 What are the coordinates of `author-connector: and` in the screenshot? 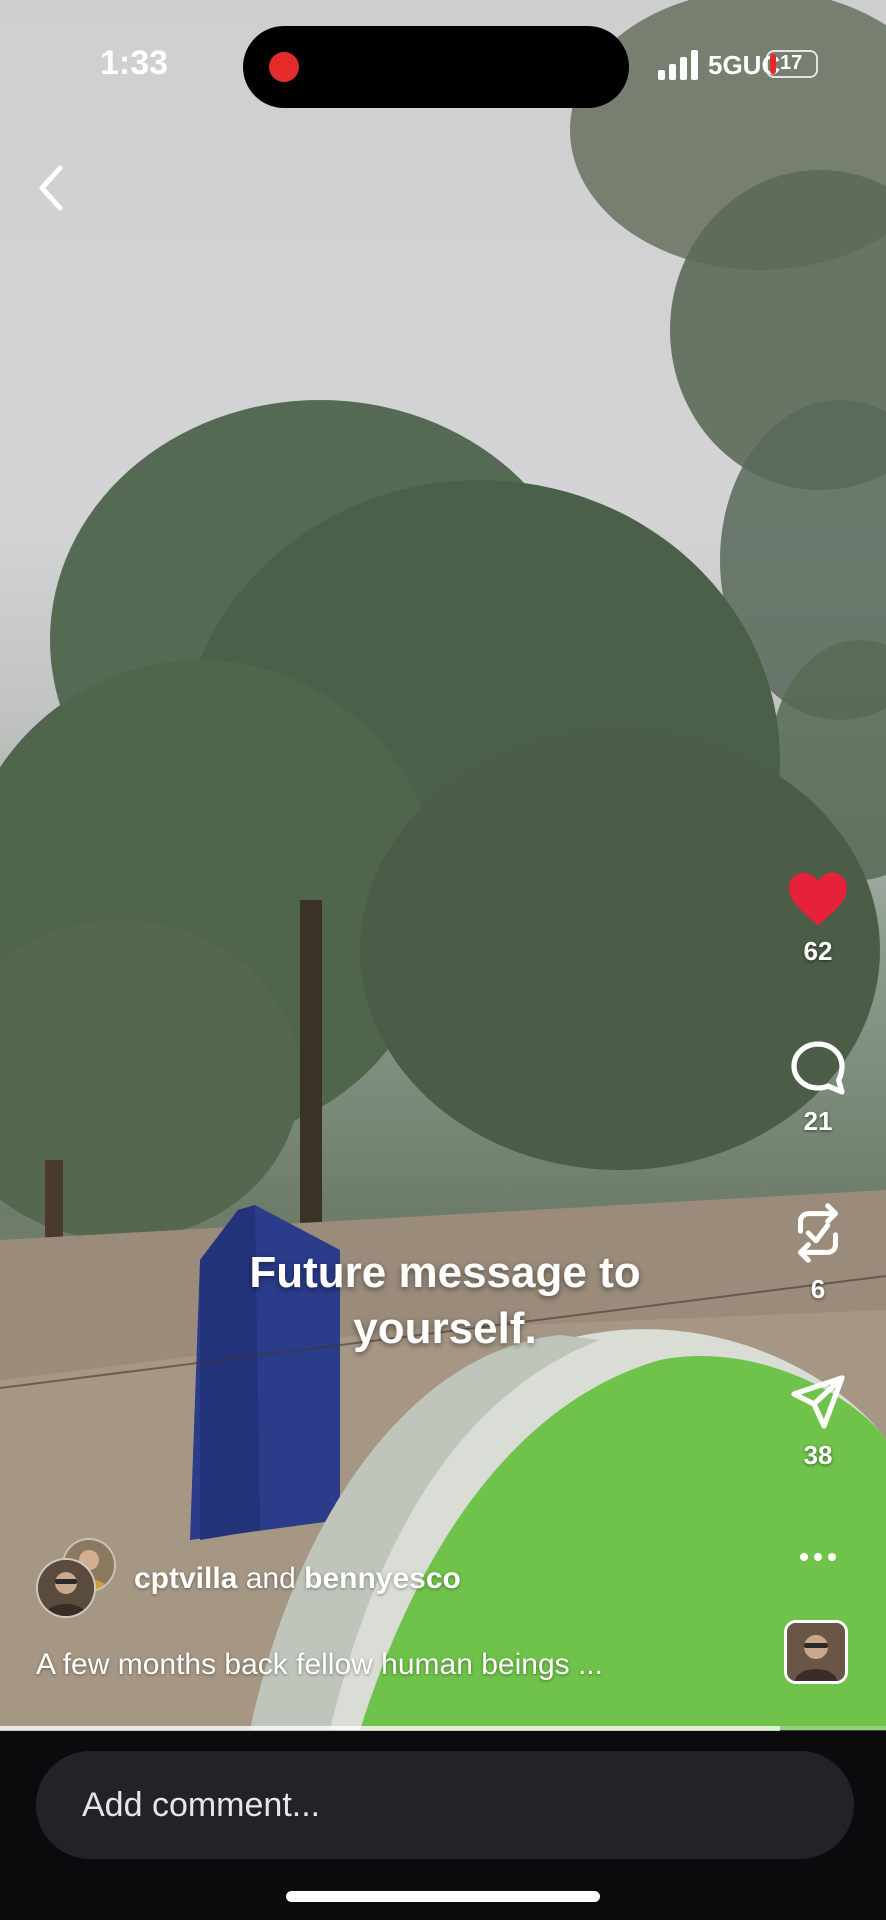 It's located at (270, 1578).